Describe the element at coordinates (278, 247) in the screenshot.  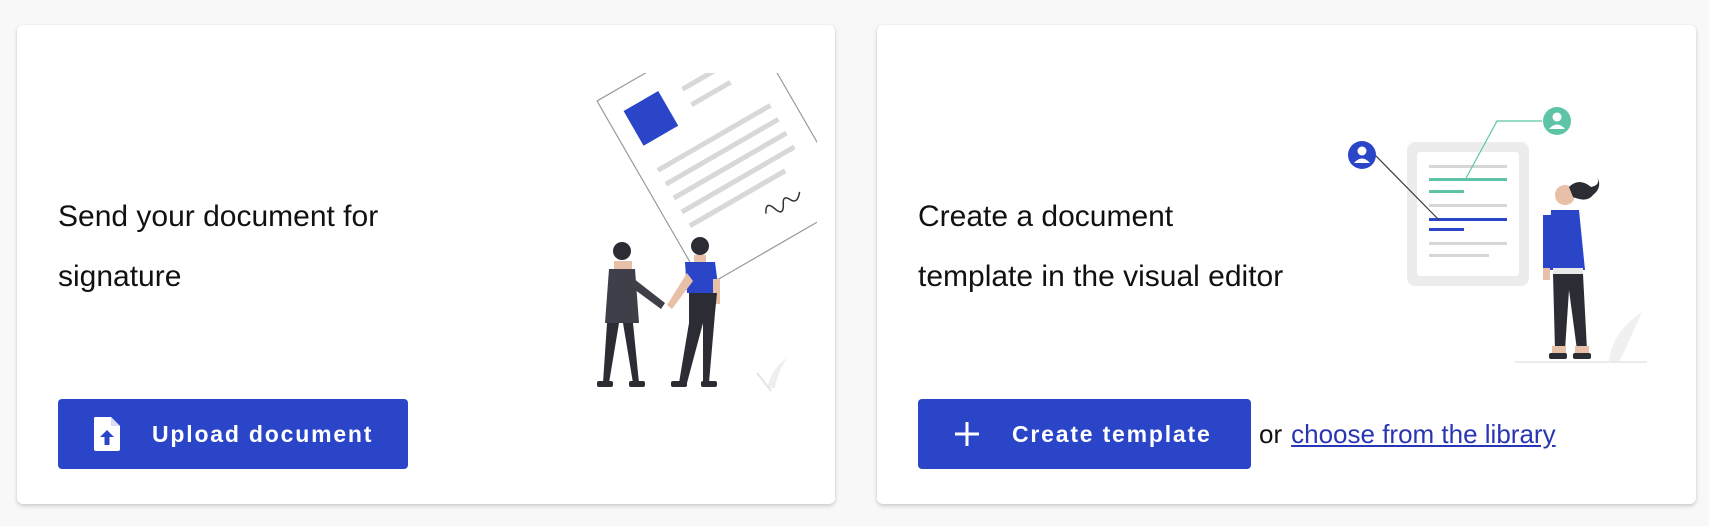
I see `upload-card-title: Send your document for signature` at that location.